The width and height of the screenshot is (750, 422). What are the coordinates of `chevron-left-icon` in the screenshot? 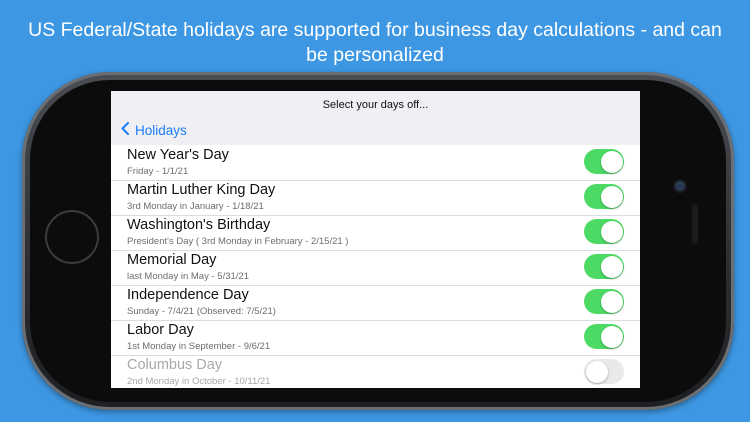 It's located at (125, 131).